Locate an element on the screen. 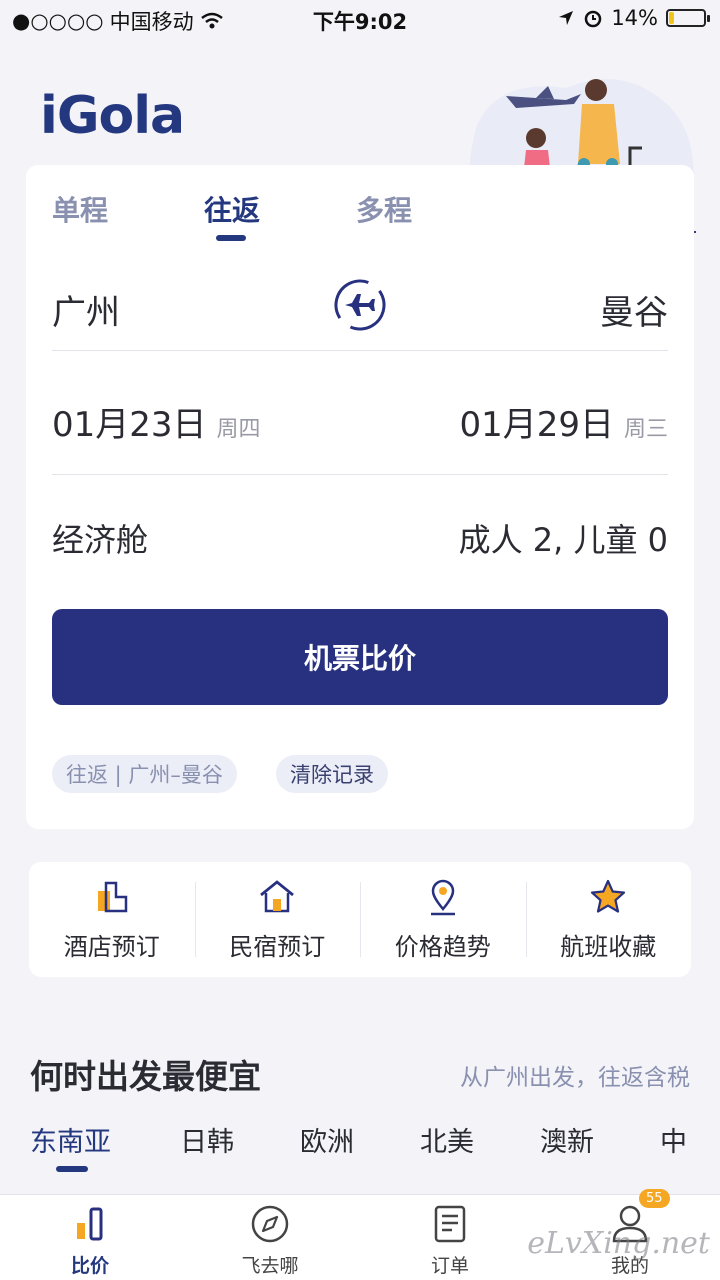 The height and width of the screenshot is (1280, 720). quick-link-price-trend: 价格趋势 is located at coordinates (443, 919).